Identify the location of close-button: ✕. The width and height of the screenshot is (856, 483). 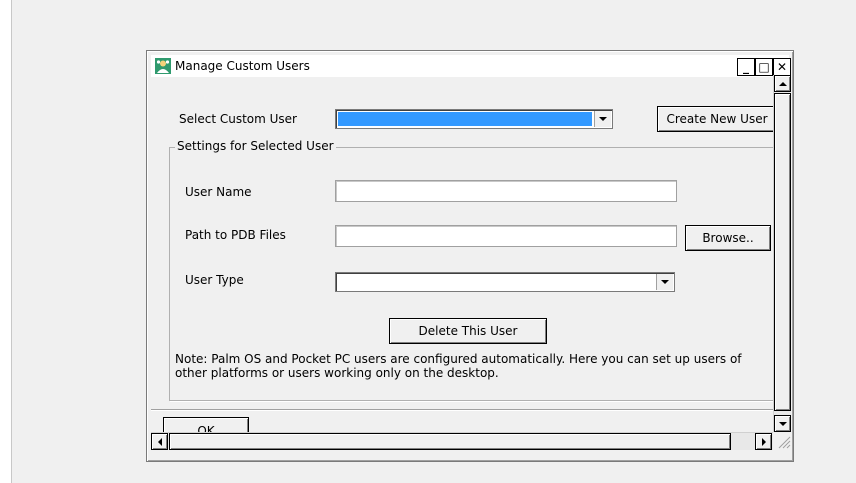
(782, 67).